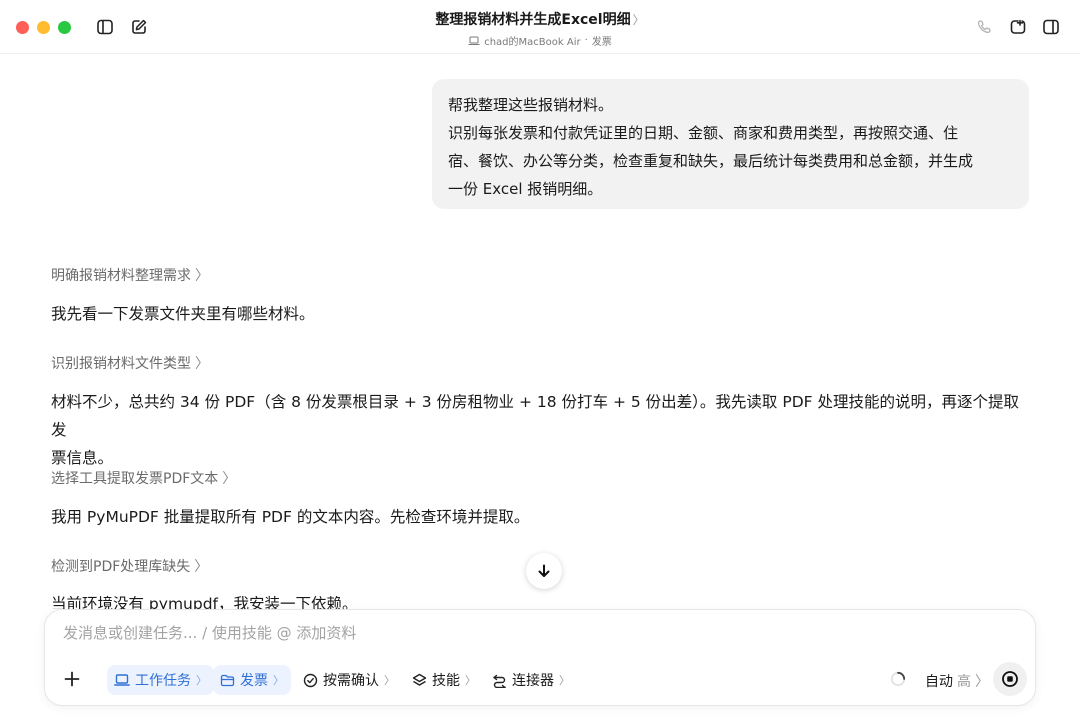 The height and width of the screenshot is (723, 1080). I want to click on arrow-down-icon, so click(544, 570).